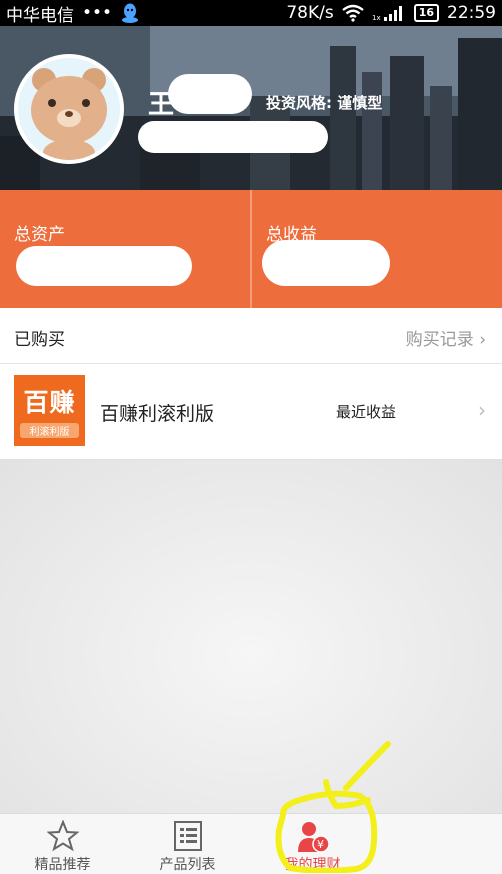  What do you see at coordinates (39, 340) in the screenshot?
I see `purchased-title: 已购买` at bounding box center [39, 340].